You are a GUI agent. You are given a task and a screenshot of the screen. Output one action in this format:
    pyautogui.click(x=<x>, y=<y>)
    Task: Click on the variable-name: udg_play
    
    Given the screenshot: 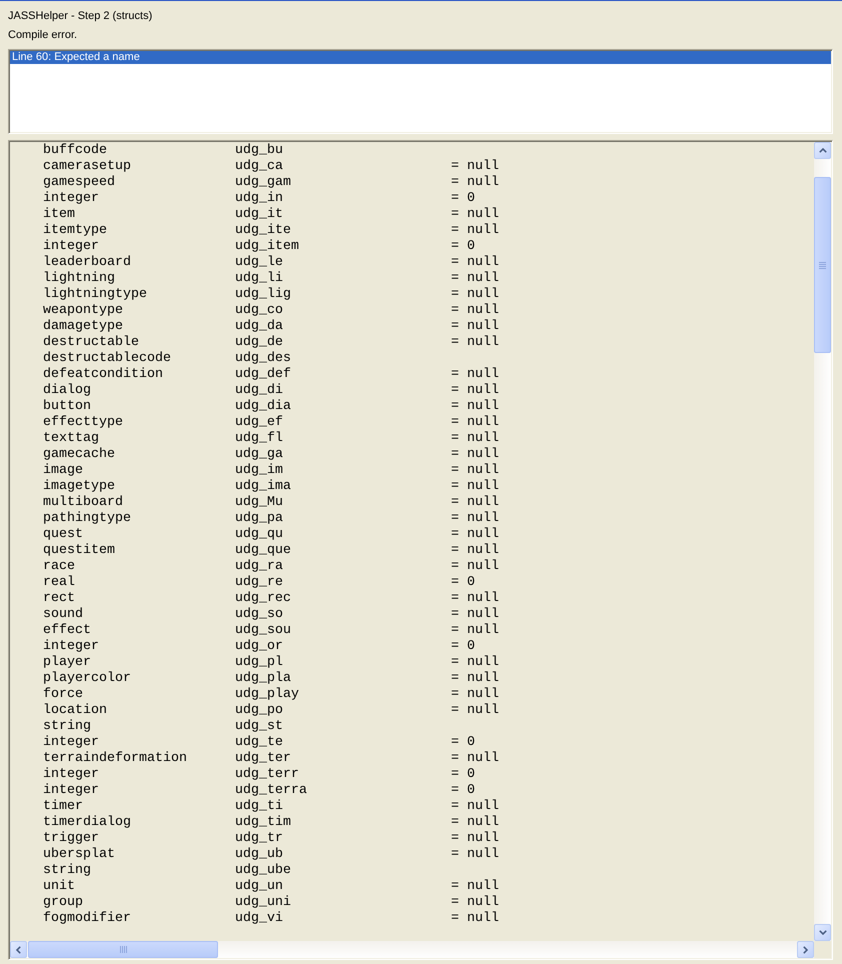 What is the action you would take?
    pyautogui.click(x=267, y=694)
    